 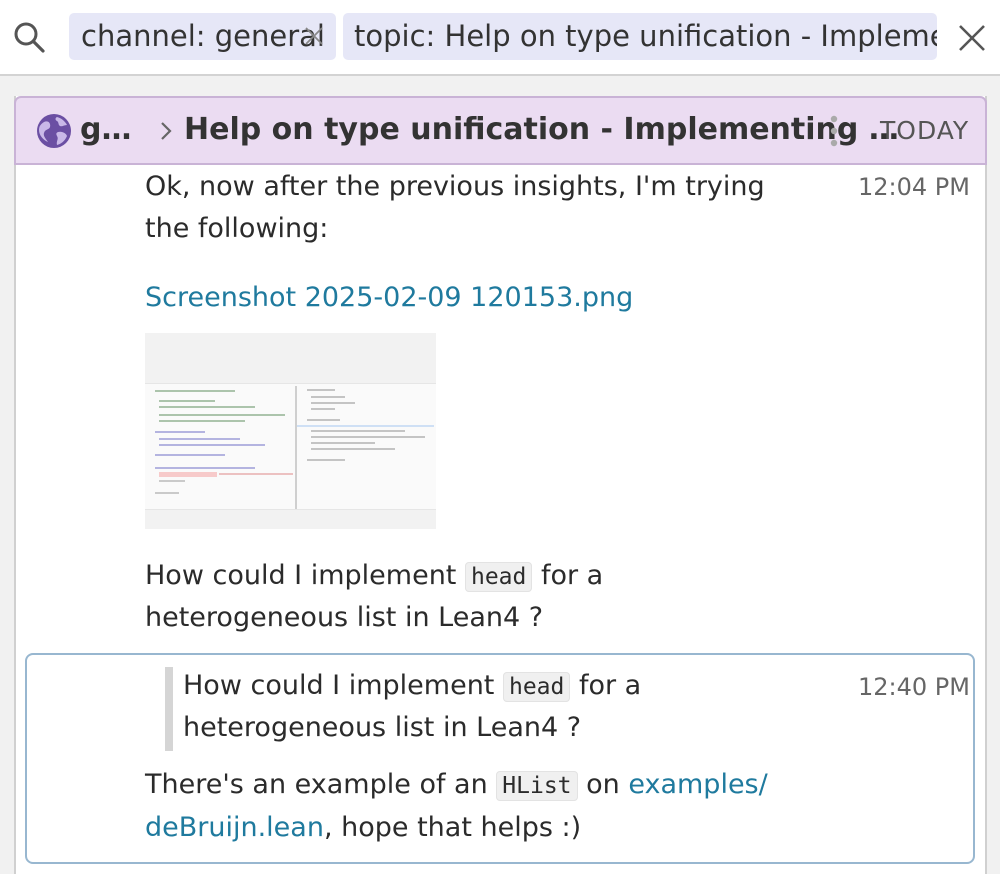 What do you see at coordinates (498, 577) in the screenshot?
I see `inline-code-head: head` at bounding box center [498, 577].